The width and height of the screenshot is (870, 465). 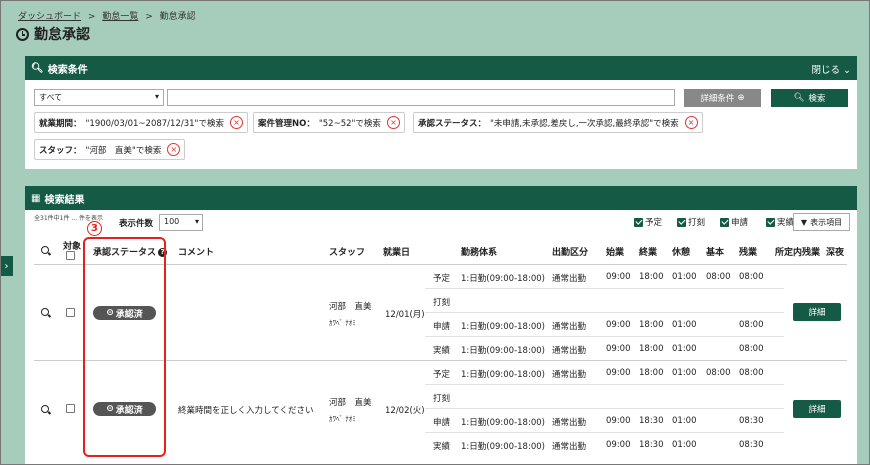 What do you see at coordinates (62, 35) in the screenshot?
I see `page-title-text: 勤怠承認` at bounding box center [62, 35].